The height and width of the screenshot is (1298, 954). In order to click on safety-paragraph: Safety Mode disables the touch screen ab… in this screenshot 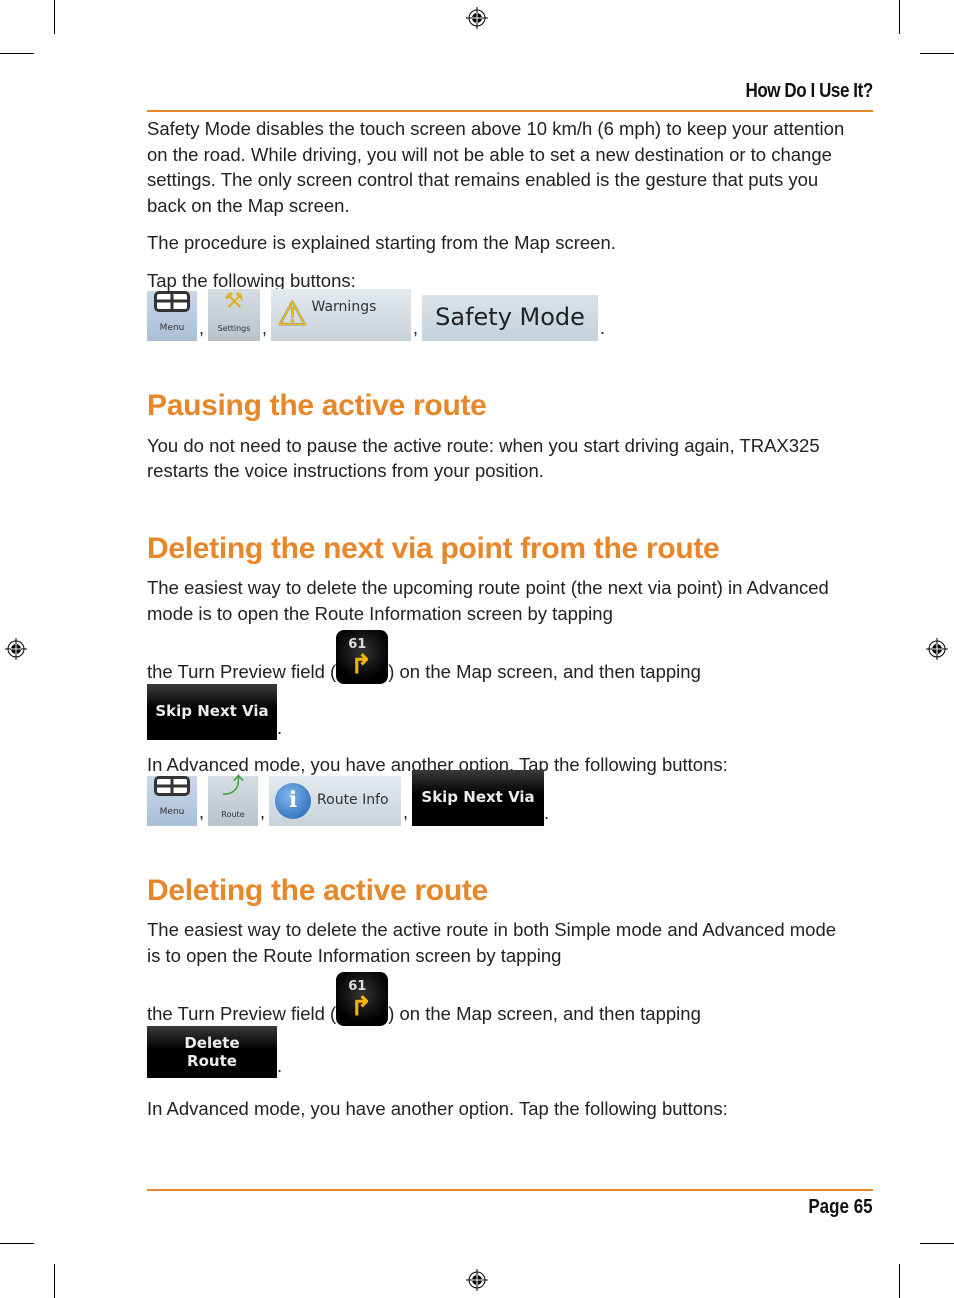, I will do `click(496, 167)`.